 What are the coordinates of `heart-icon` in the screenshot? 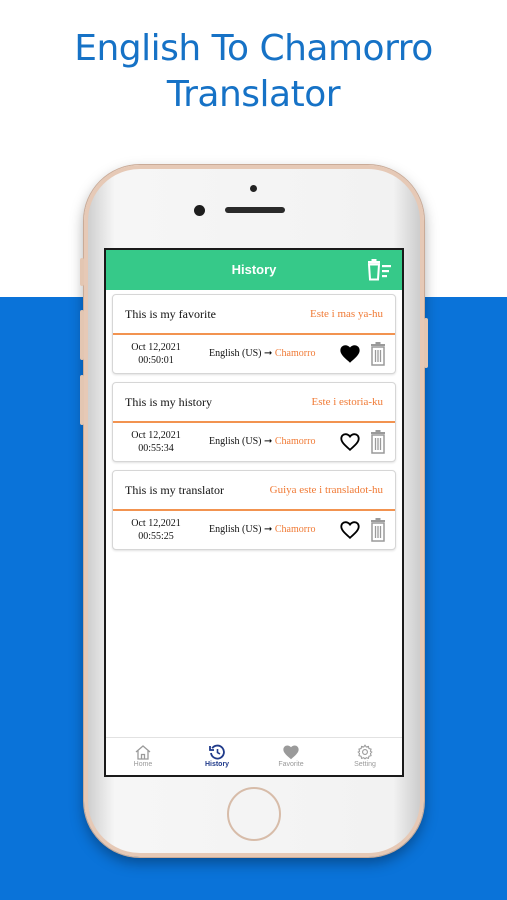 It's located at (291, 752).